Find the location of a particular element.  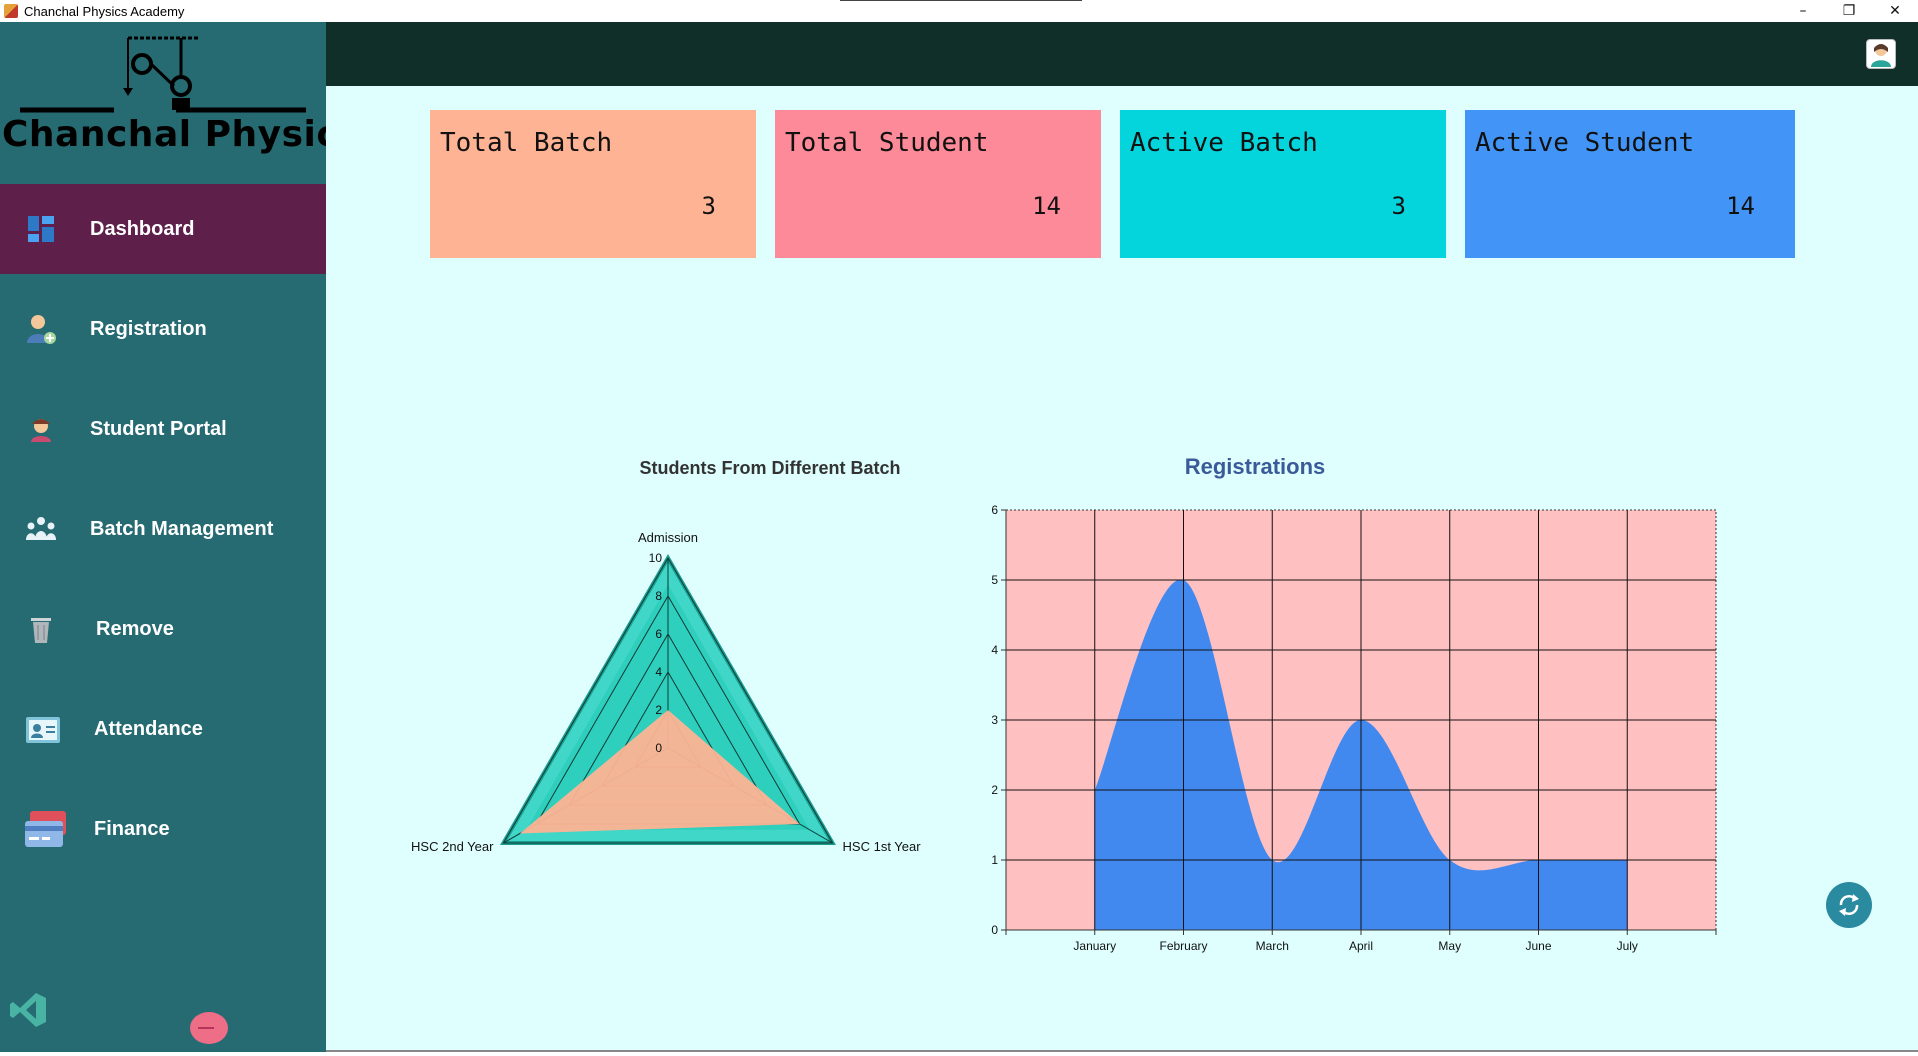

title-indicator is located at coordinates (961, 0).